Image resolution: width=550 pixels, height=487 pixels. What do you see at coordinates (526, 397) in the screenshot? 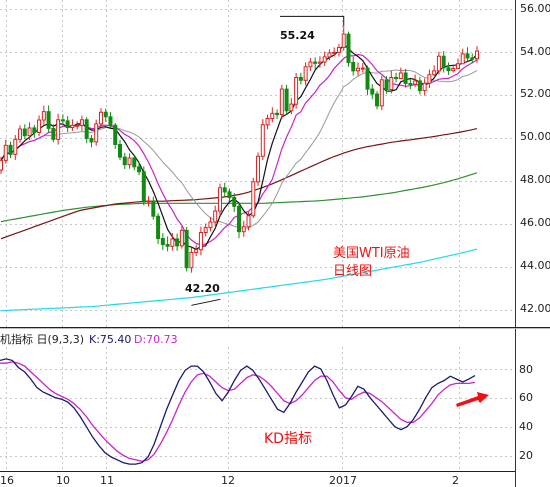
I see `kd-tick-label: 60` at bounding box center [526, 397].